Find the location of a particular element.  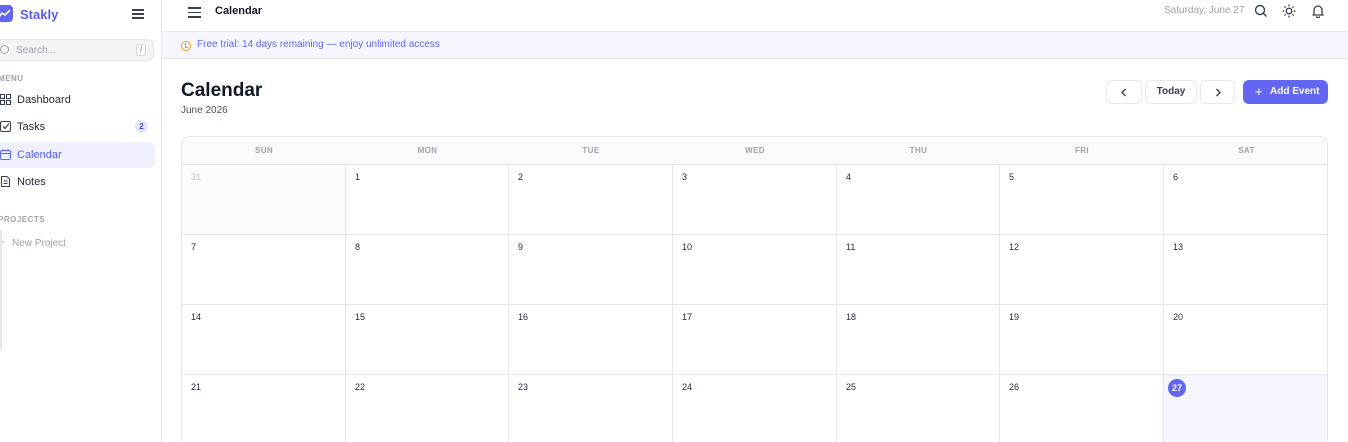

weekday-thu: THU is located at coordinates (918, 150).